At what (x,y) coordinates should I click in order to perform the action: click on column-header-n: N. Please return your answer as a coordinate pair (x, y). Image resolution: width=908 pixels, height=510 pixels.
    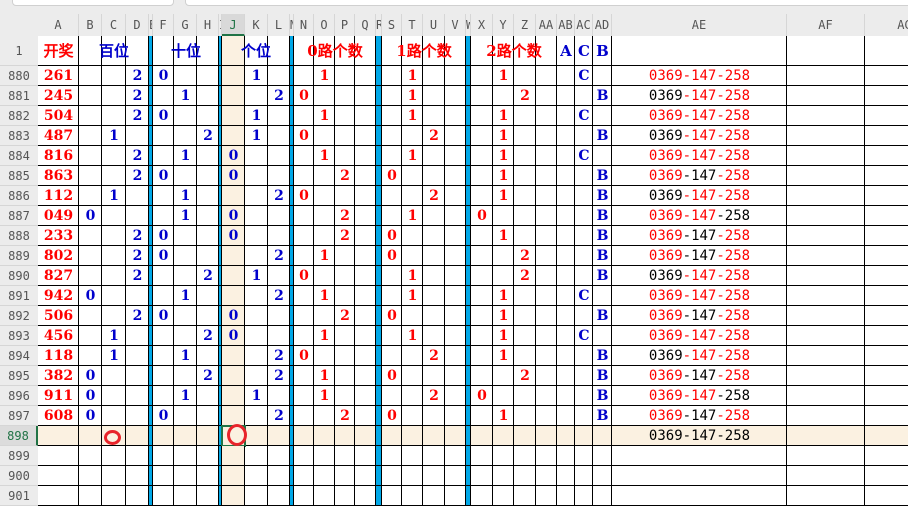
    Looking at the image, I should click on (304, 25).